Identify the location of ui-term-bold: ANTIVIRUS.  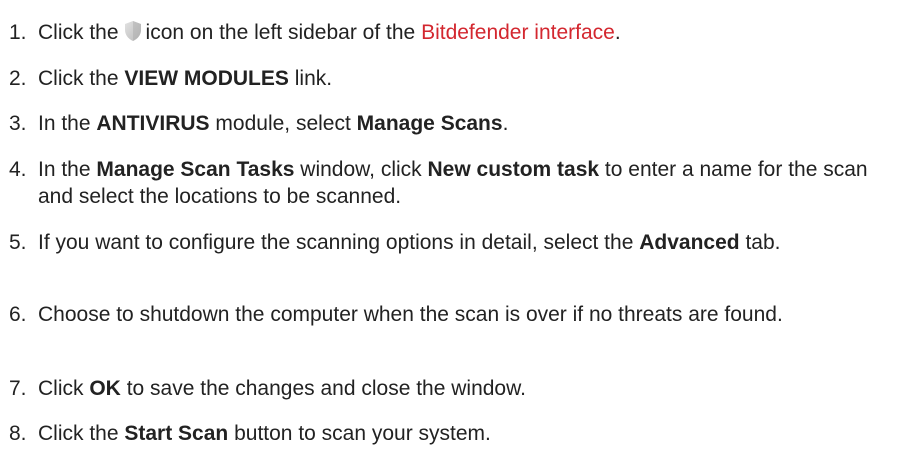
(153, 123).